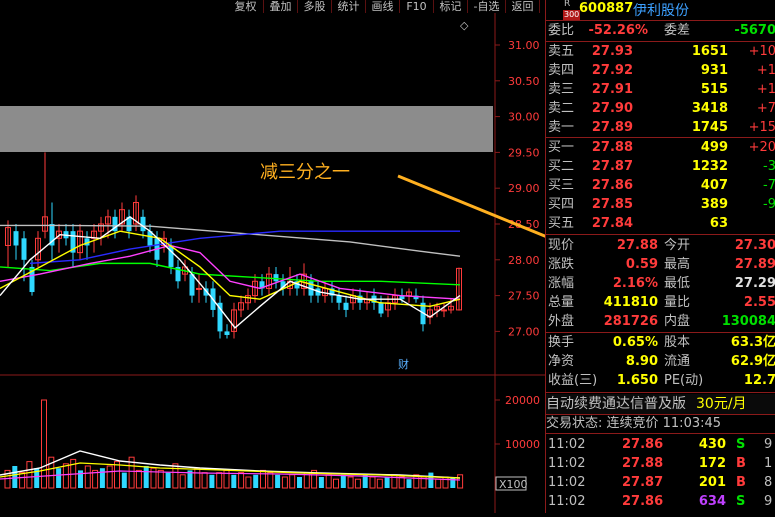 This screenshot has height=517, width=775. What do you see at coordinates (677, 361) in the screenshot?
I see `fund-label: 流通` at bounding box center [677, 361].